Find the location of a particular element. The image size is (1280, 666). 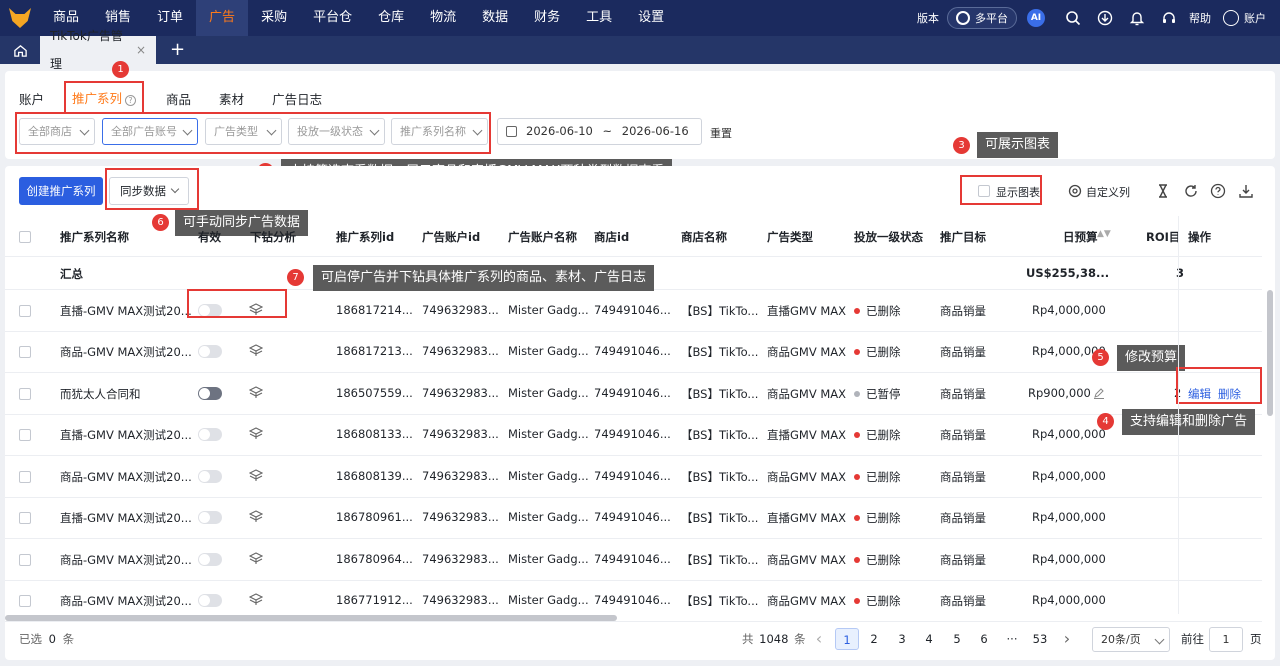

nav-menu-item: 仓库 is located at coordinates (391, 18).